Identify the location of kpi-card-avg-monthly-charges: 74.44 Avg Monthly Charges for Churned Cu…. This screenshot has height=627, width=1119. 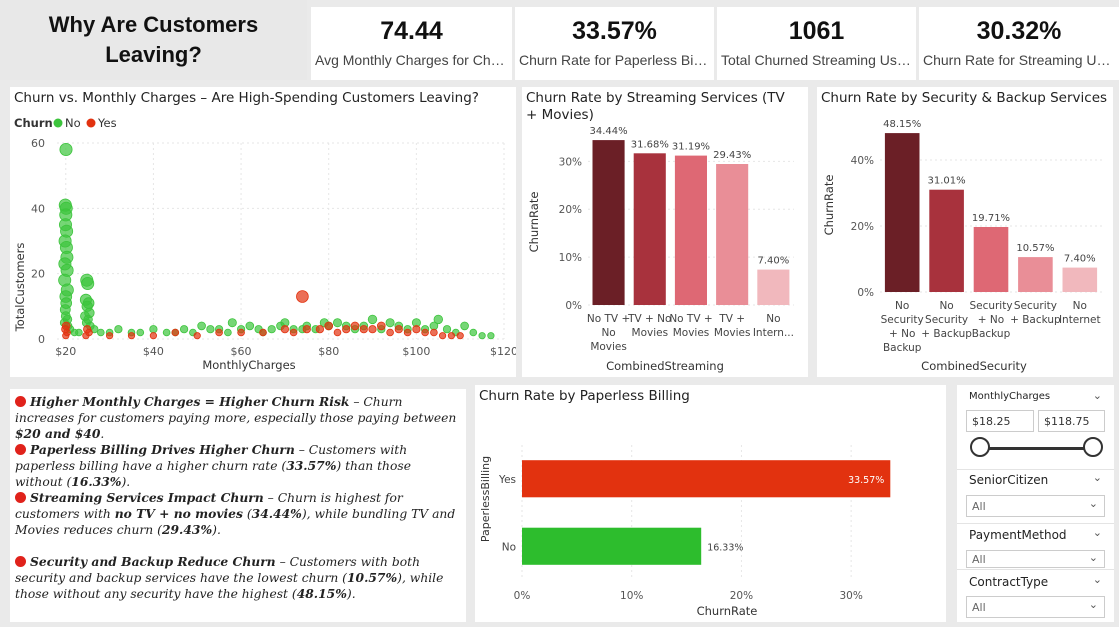
(411, 43).